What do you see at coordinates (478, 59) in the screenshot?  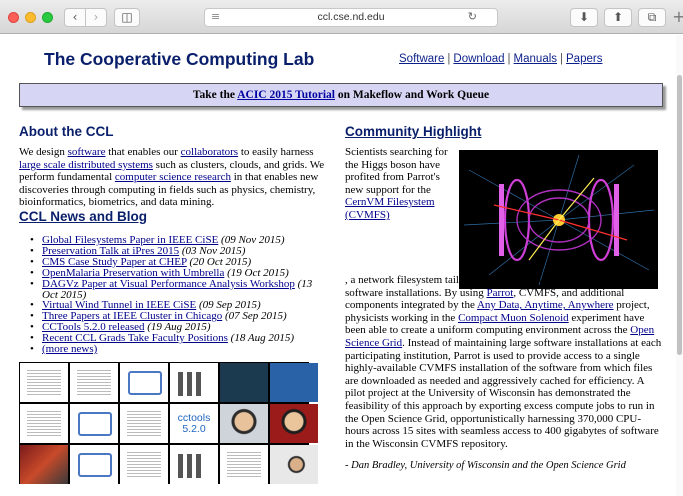 I see `nav-download-link: Download` at bounding box center [478, 59].